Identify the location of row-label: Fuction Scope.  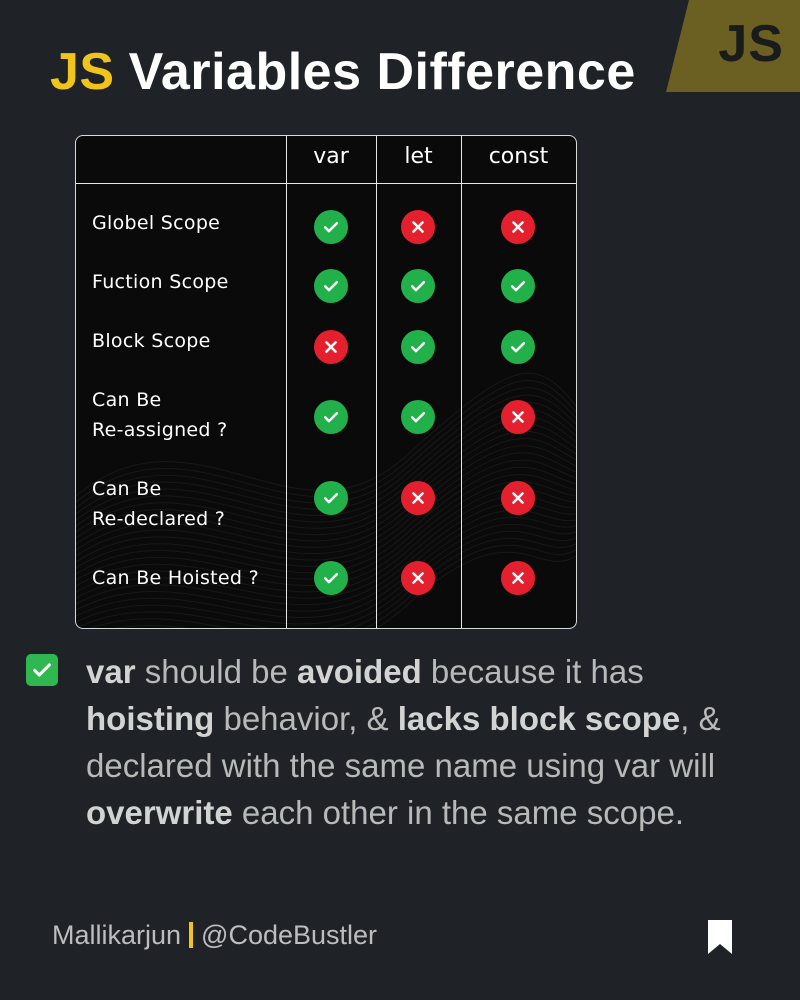
(160, 282).